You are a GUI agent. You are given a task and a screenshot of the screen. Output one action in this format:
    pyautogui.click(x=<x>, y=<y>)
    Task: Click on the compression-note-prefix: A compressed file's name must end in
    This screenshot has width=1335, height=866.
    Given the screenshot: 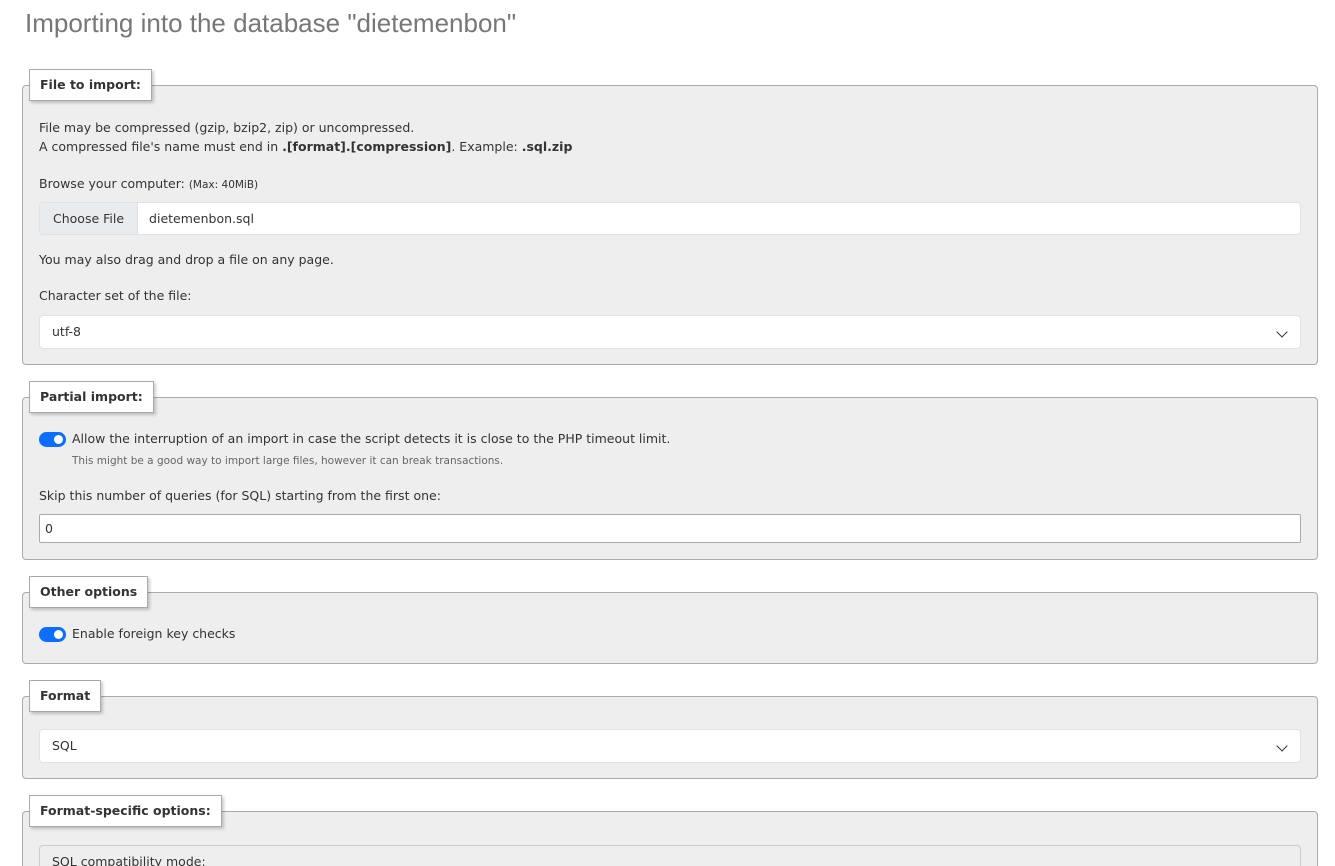 What is the action you would take?
    pyautogui.click(x=161, y=146)
    